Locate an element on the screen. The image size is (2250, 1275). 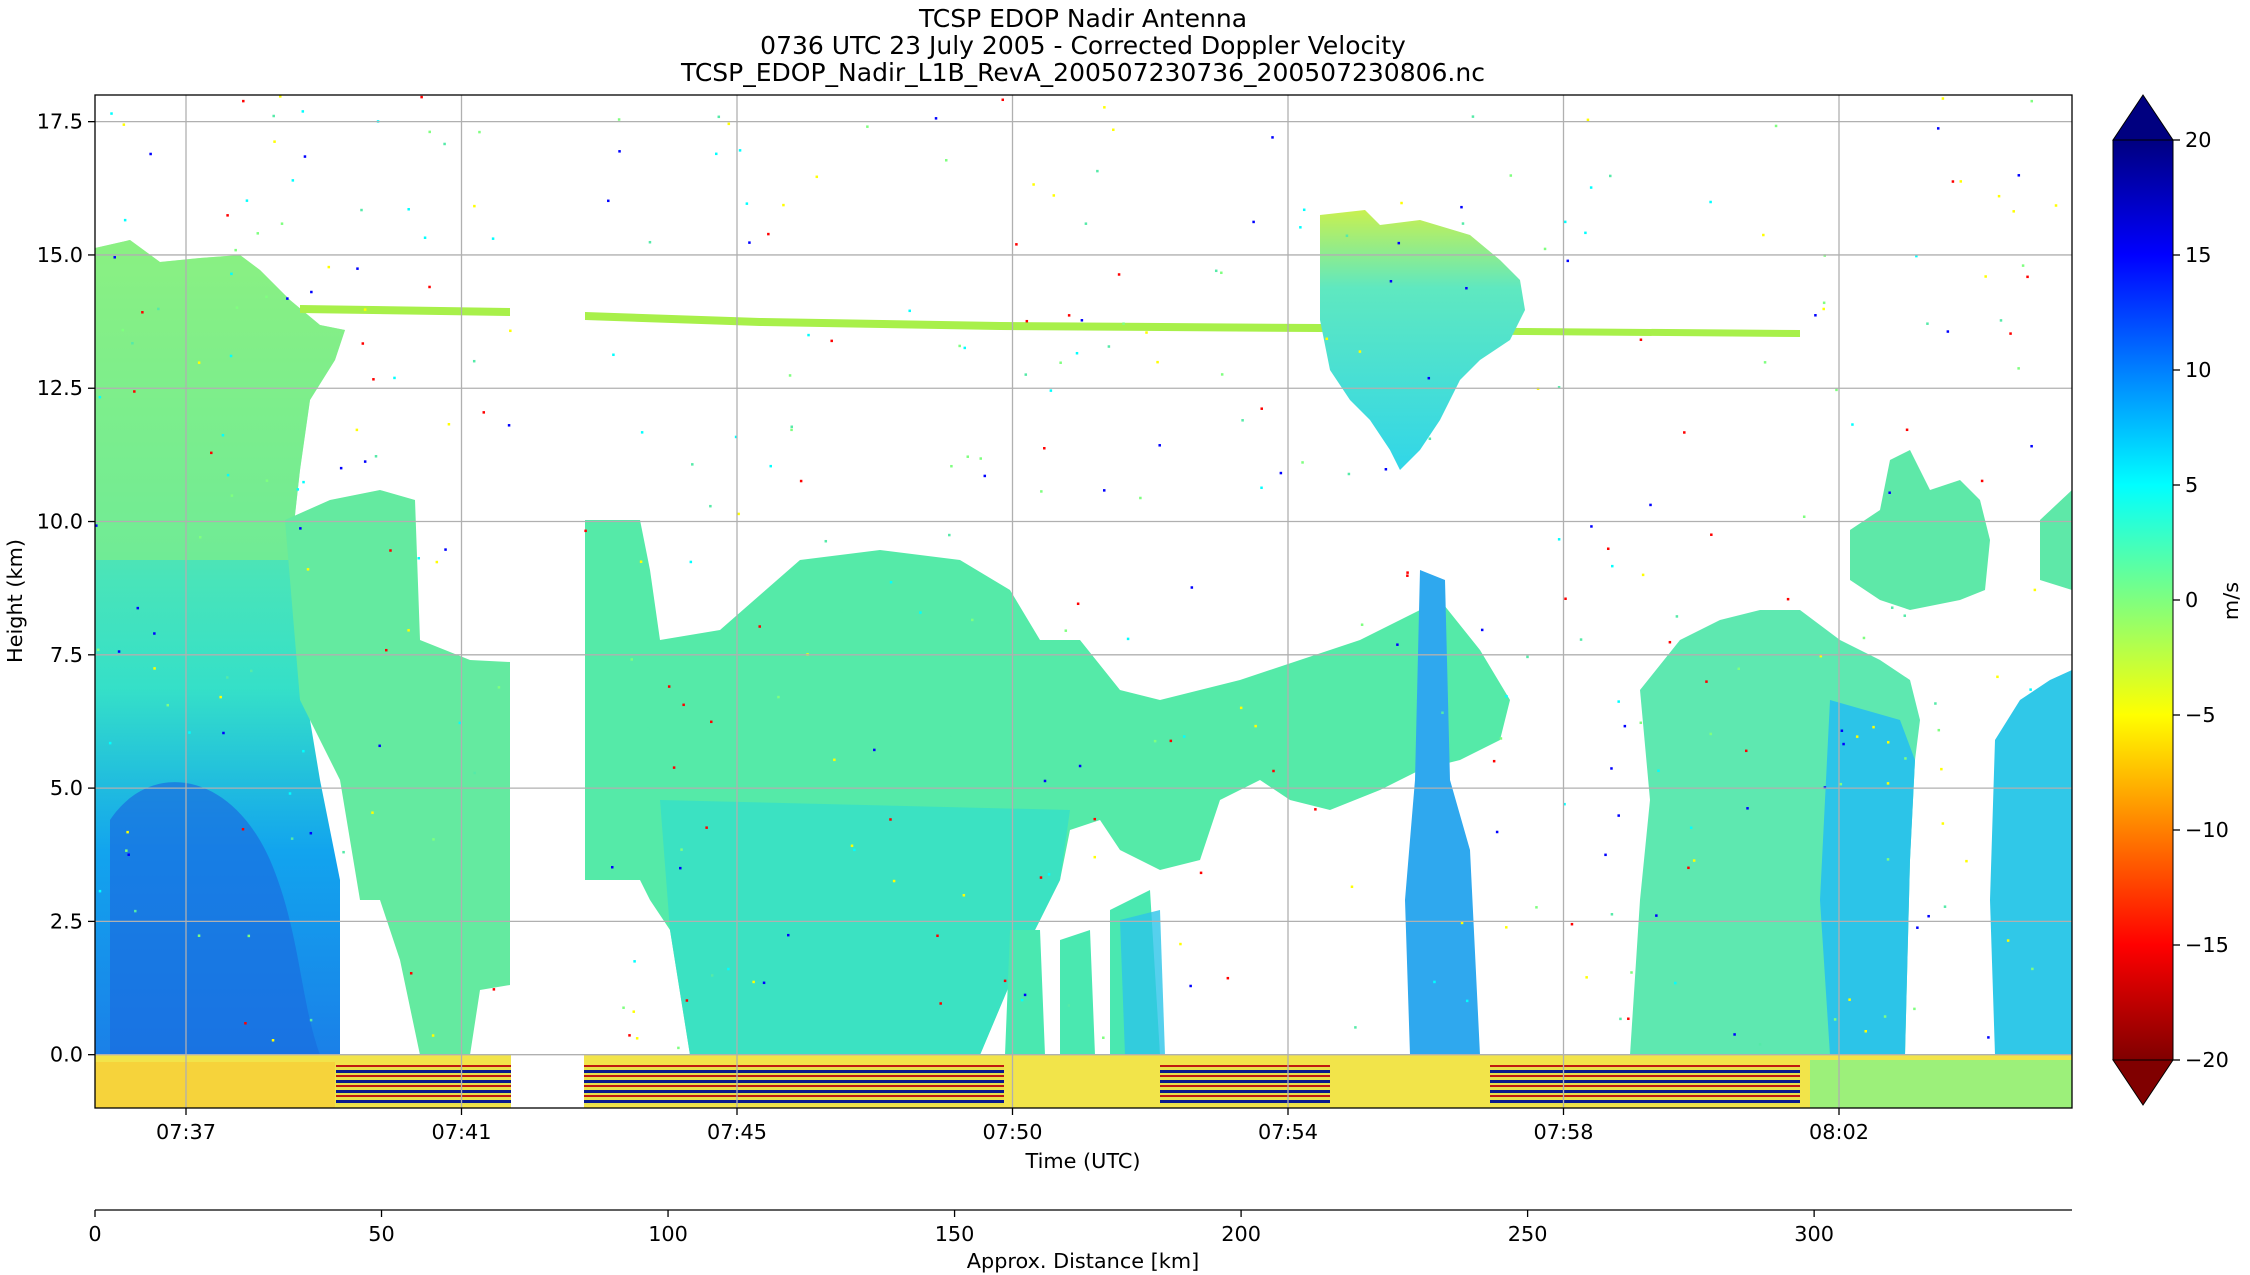
x-tick-label: 07:45 is located at coordinates (737, 1132).